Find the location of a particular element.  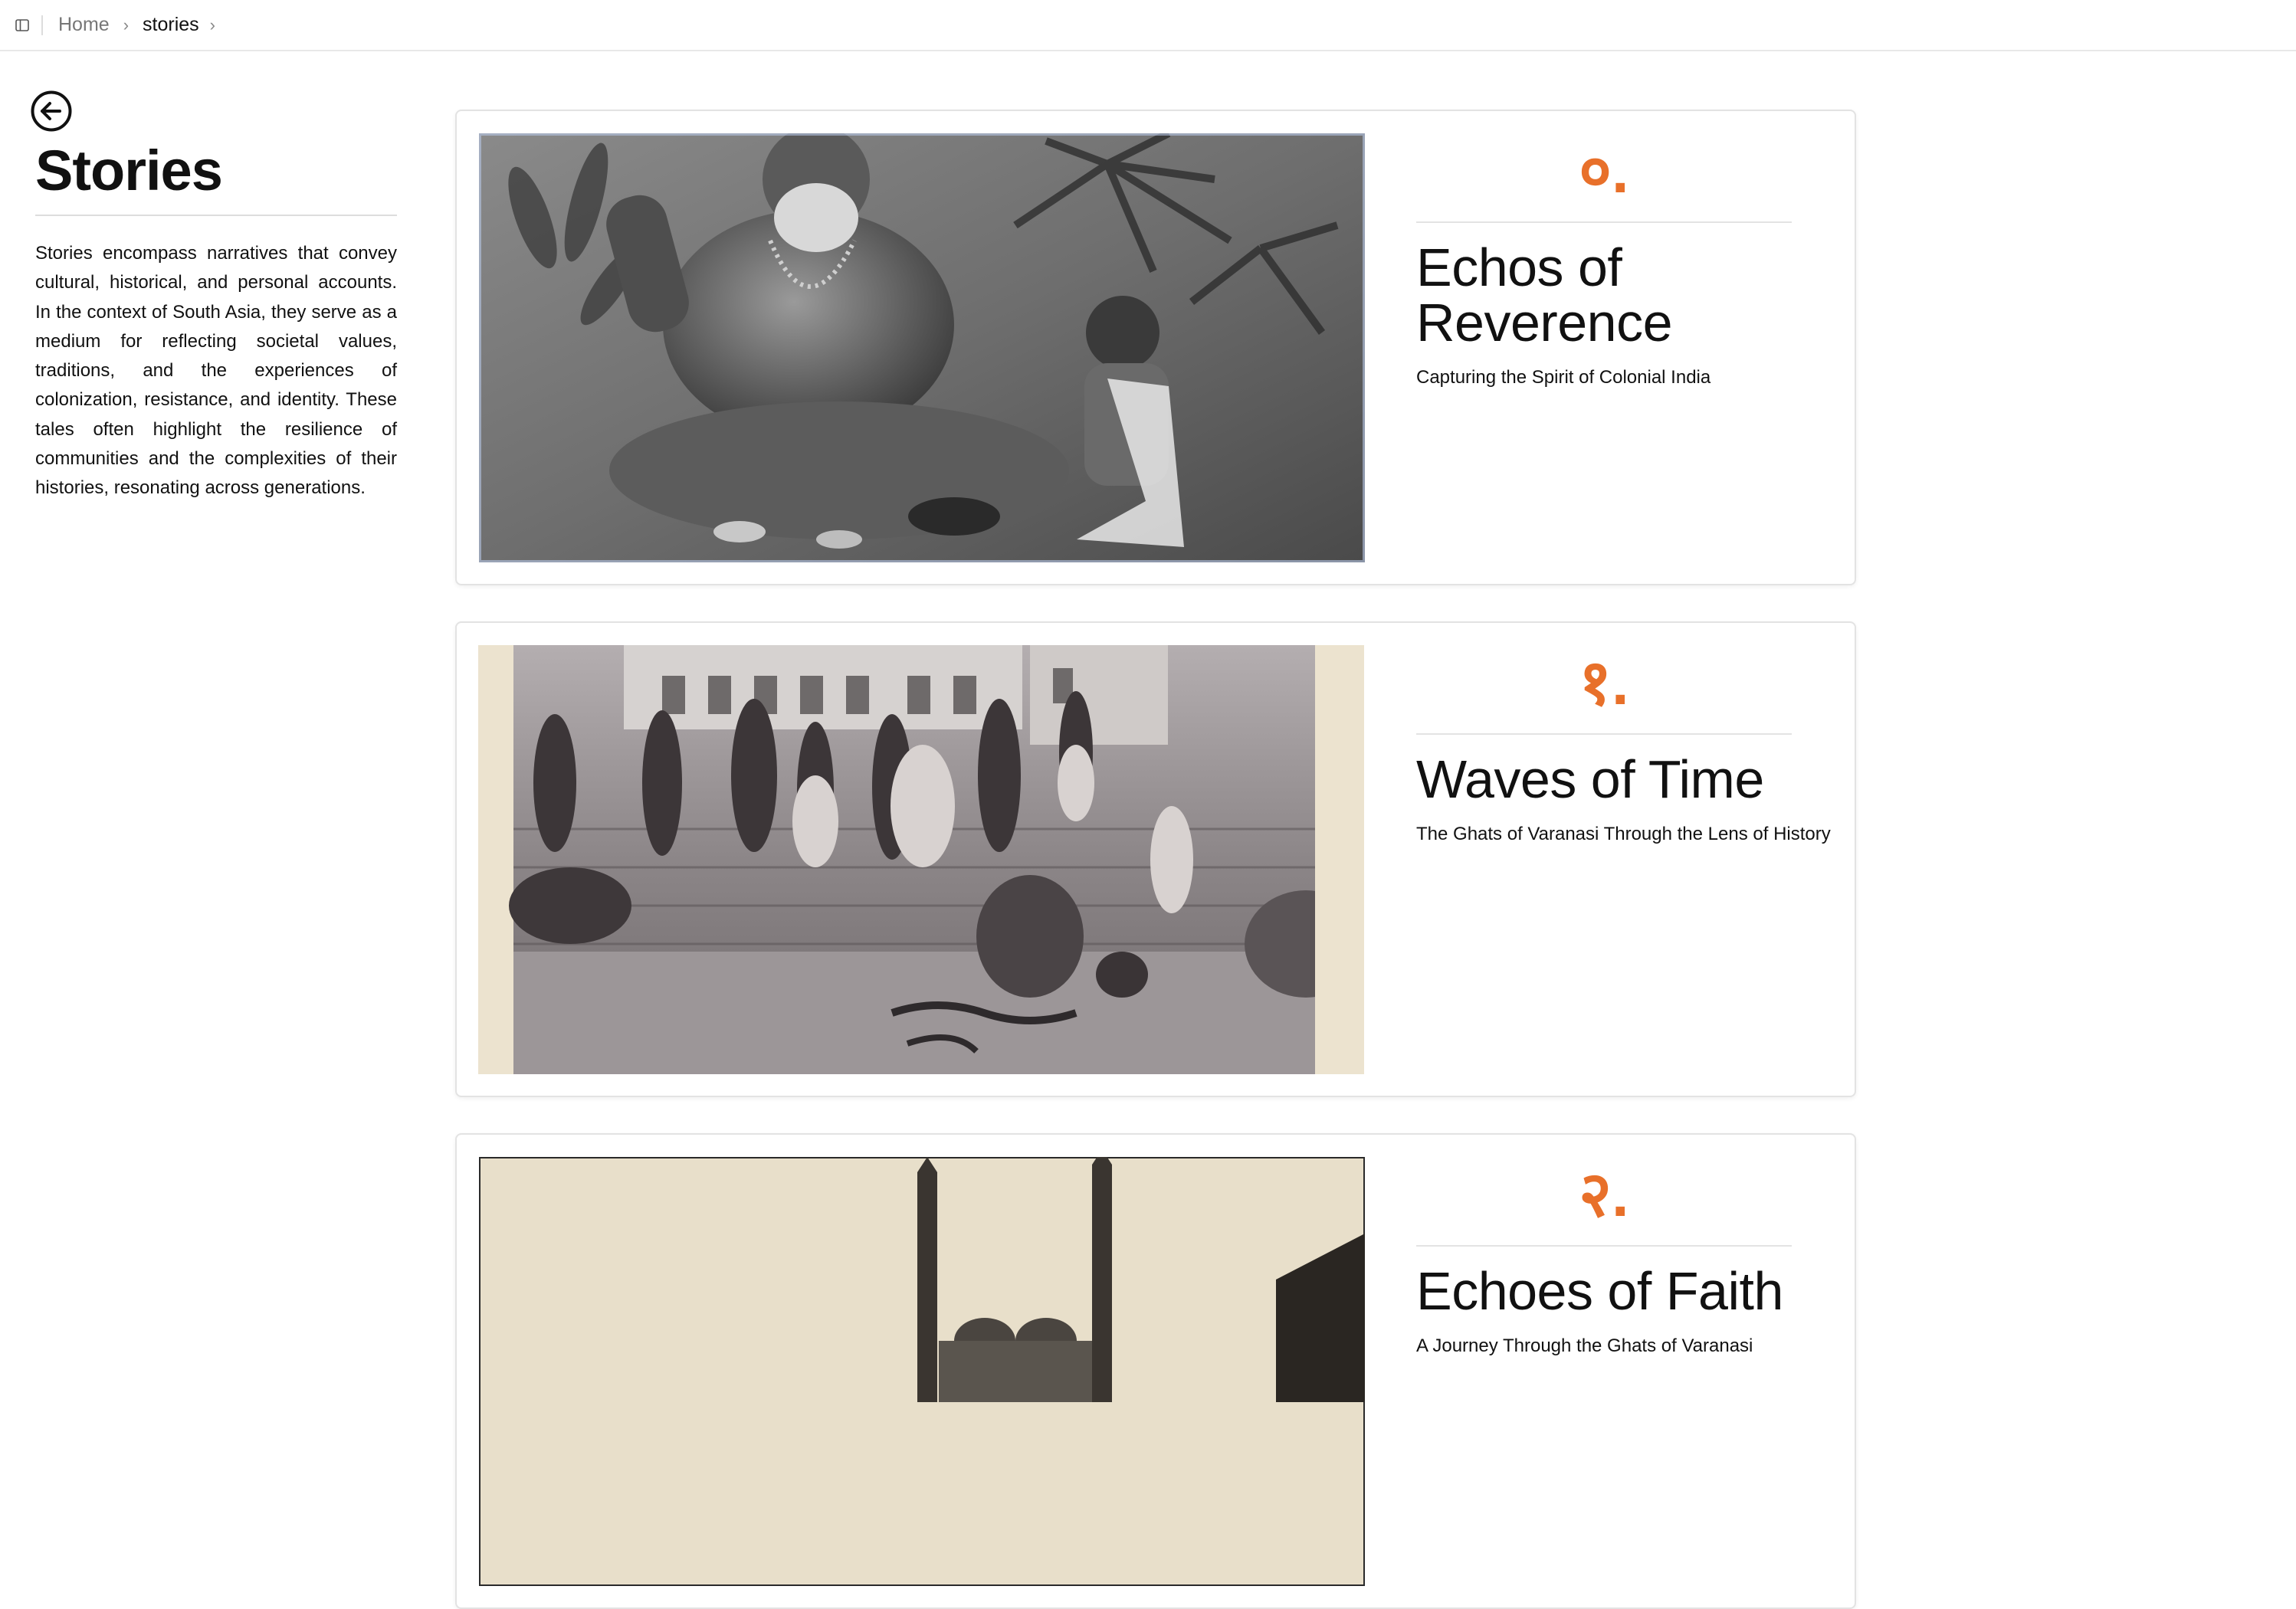

breadcrumb-home: Home is located at coordinates (84, 25).